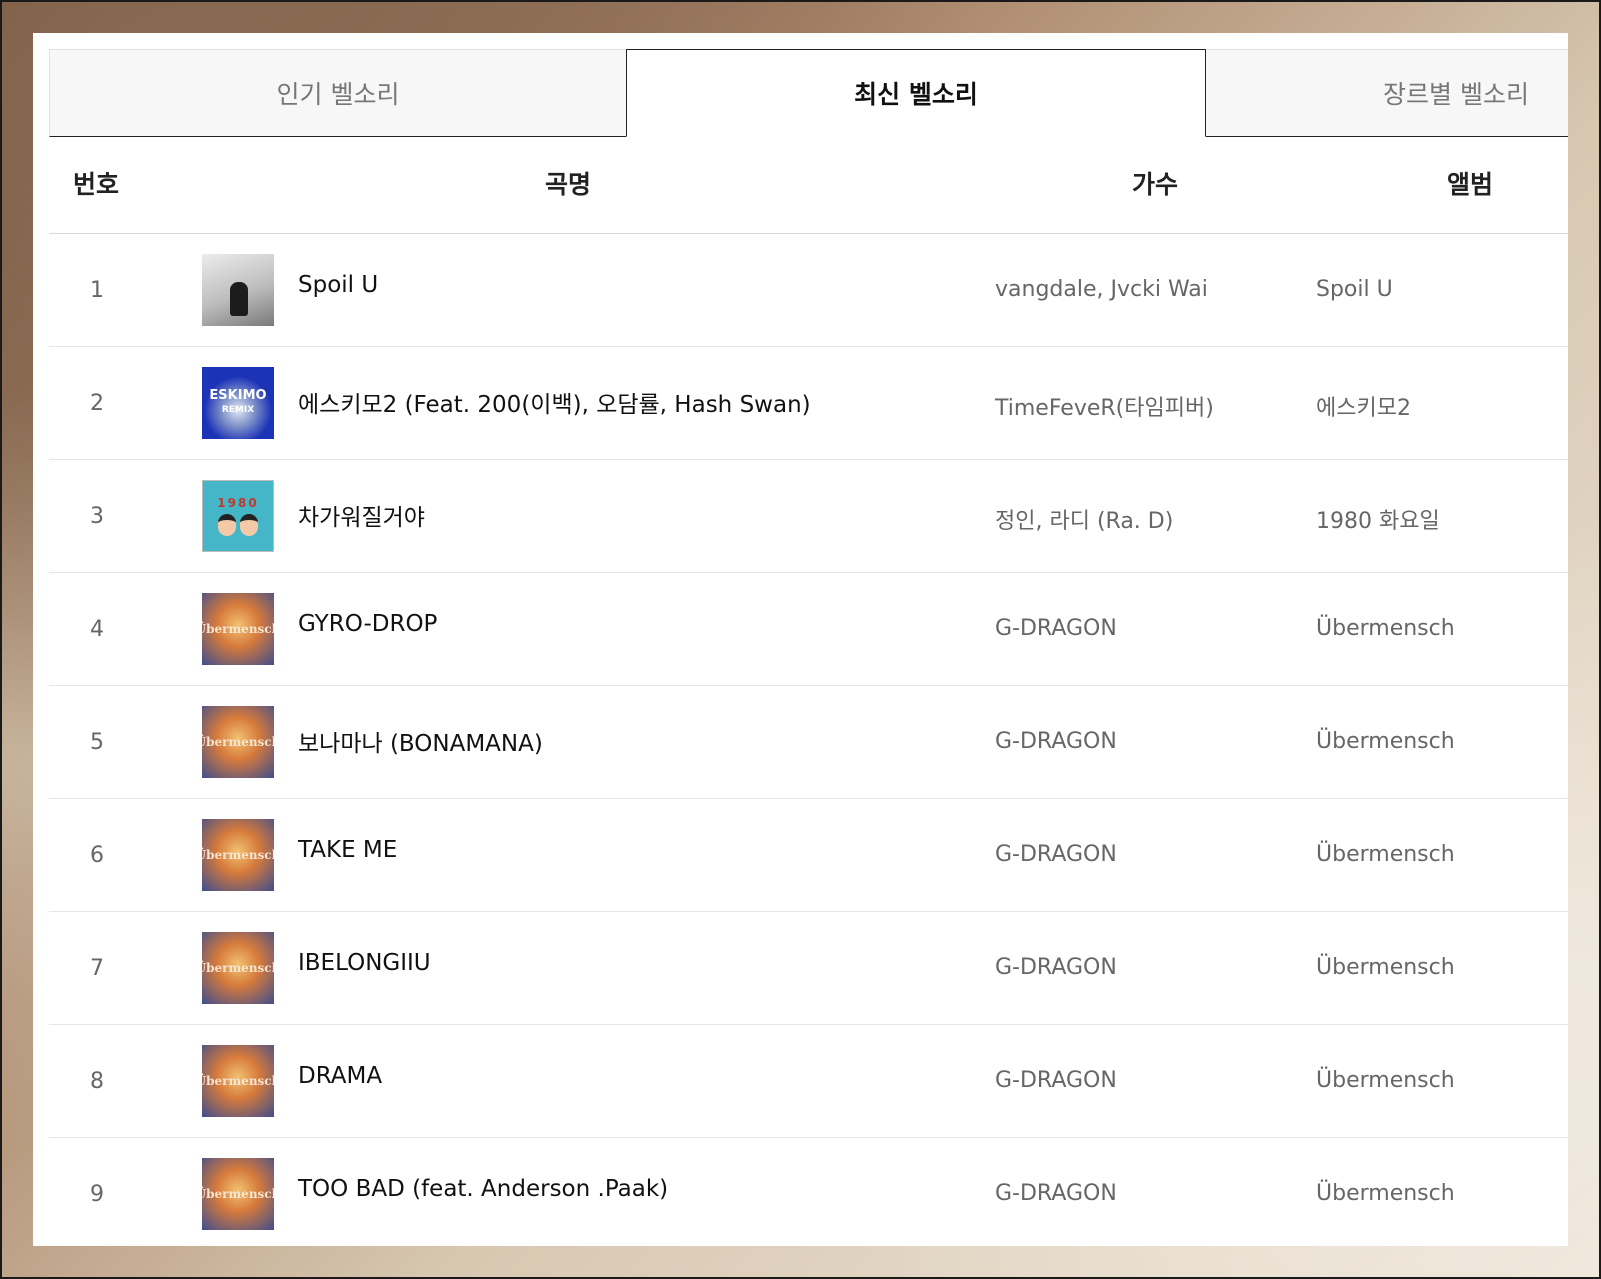 Image resolution: width=1601 pixels, height=1279 pixels. I want to click on song-title-link: IBELONGIIU, so click(364, 963).